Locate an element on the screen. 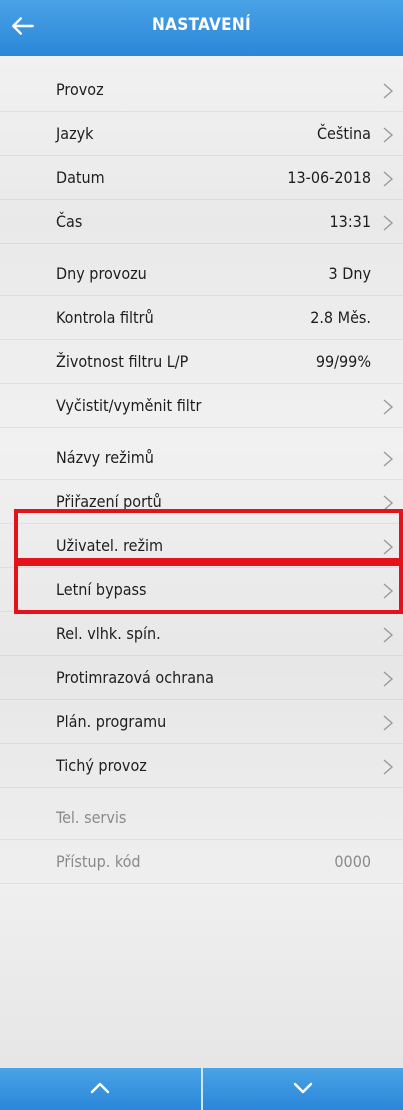  row-label: Tichý provoz is located at coordinates (101, 765).